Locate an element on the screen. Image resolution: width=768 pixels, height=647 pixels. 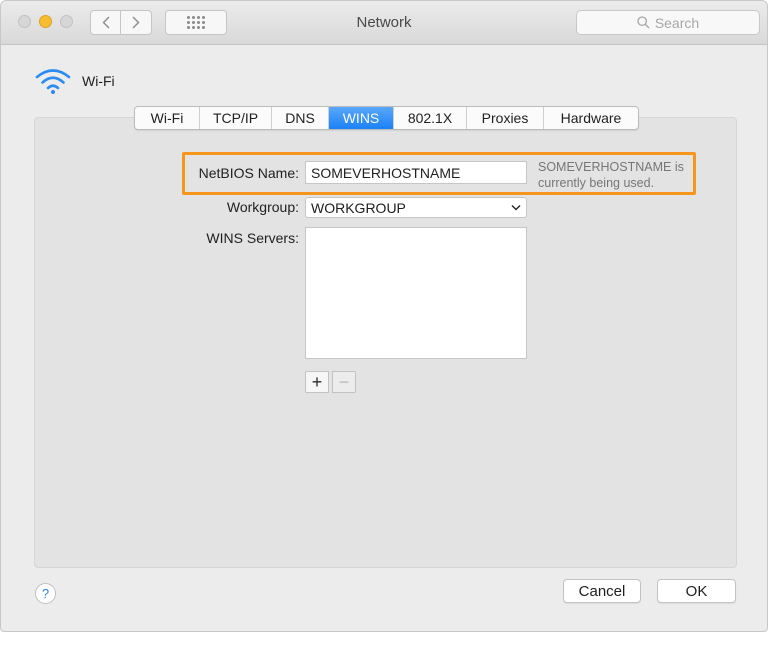
add-server-button: + is located at coordinates (317, 382).